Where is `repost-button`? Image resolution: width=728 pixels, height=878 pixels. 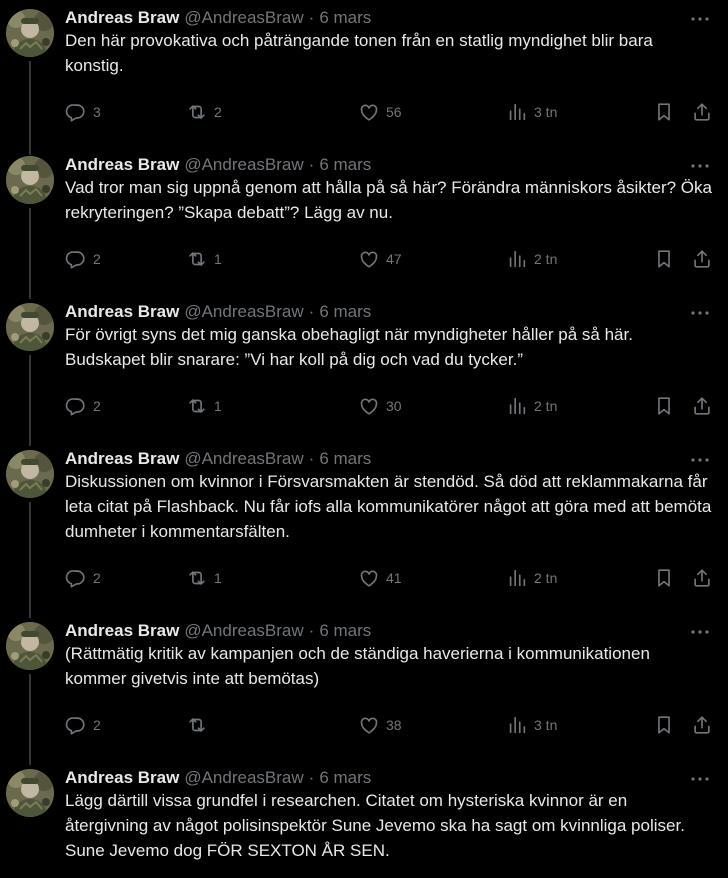
repost-button is located at coordinates (200, 725).